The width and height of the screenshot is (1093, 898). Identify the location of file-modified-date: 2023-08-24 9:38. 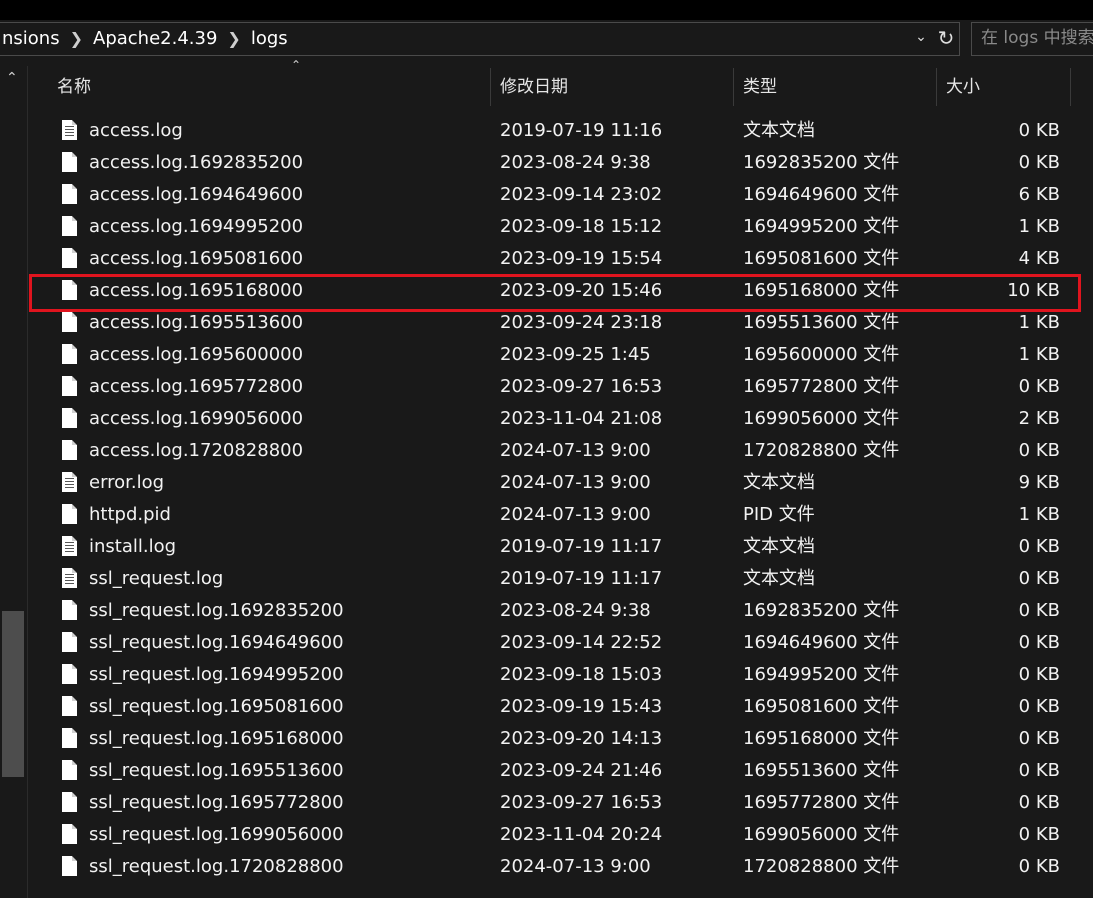
(575, 610).